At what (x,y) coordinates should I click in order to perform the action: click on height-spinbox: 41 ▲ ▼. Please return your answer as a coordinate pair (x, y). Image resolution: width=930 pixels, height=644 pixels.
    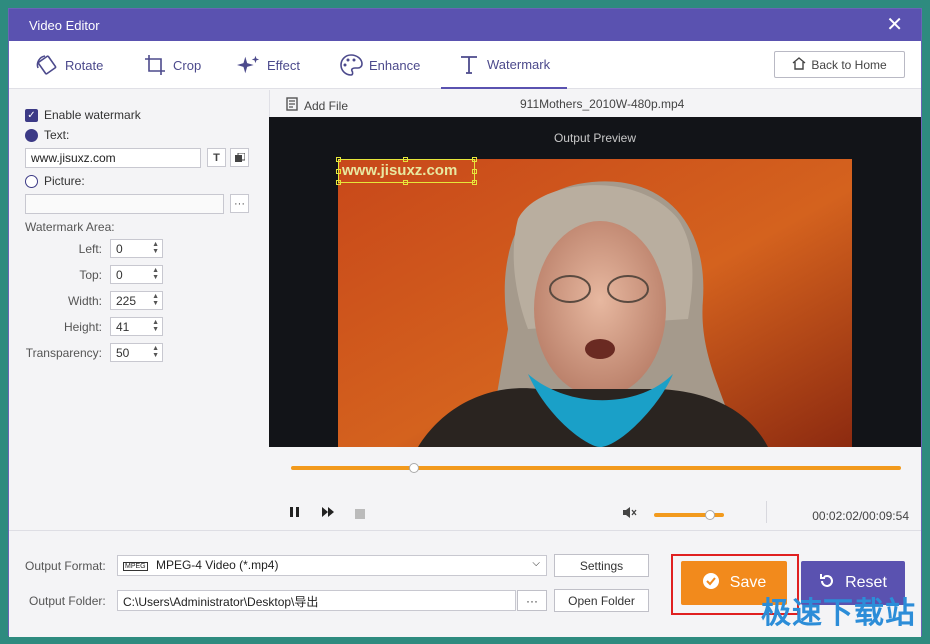
    Looking at the image, I should click on (136, 326).